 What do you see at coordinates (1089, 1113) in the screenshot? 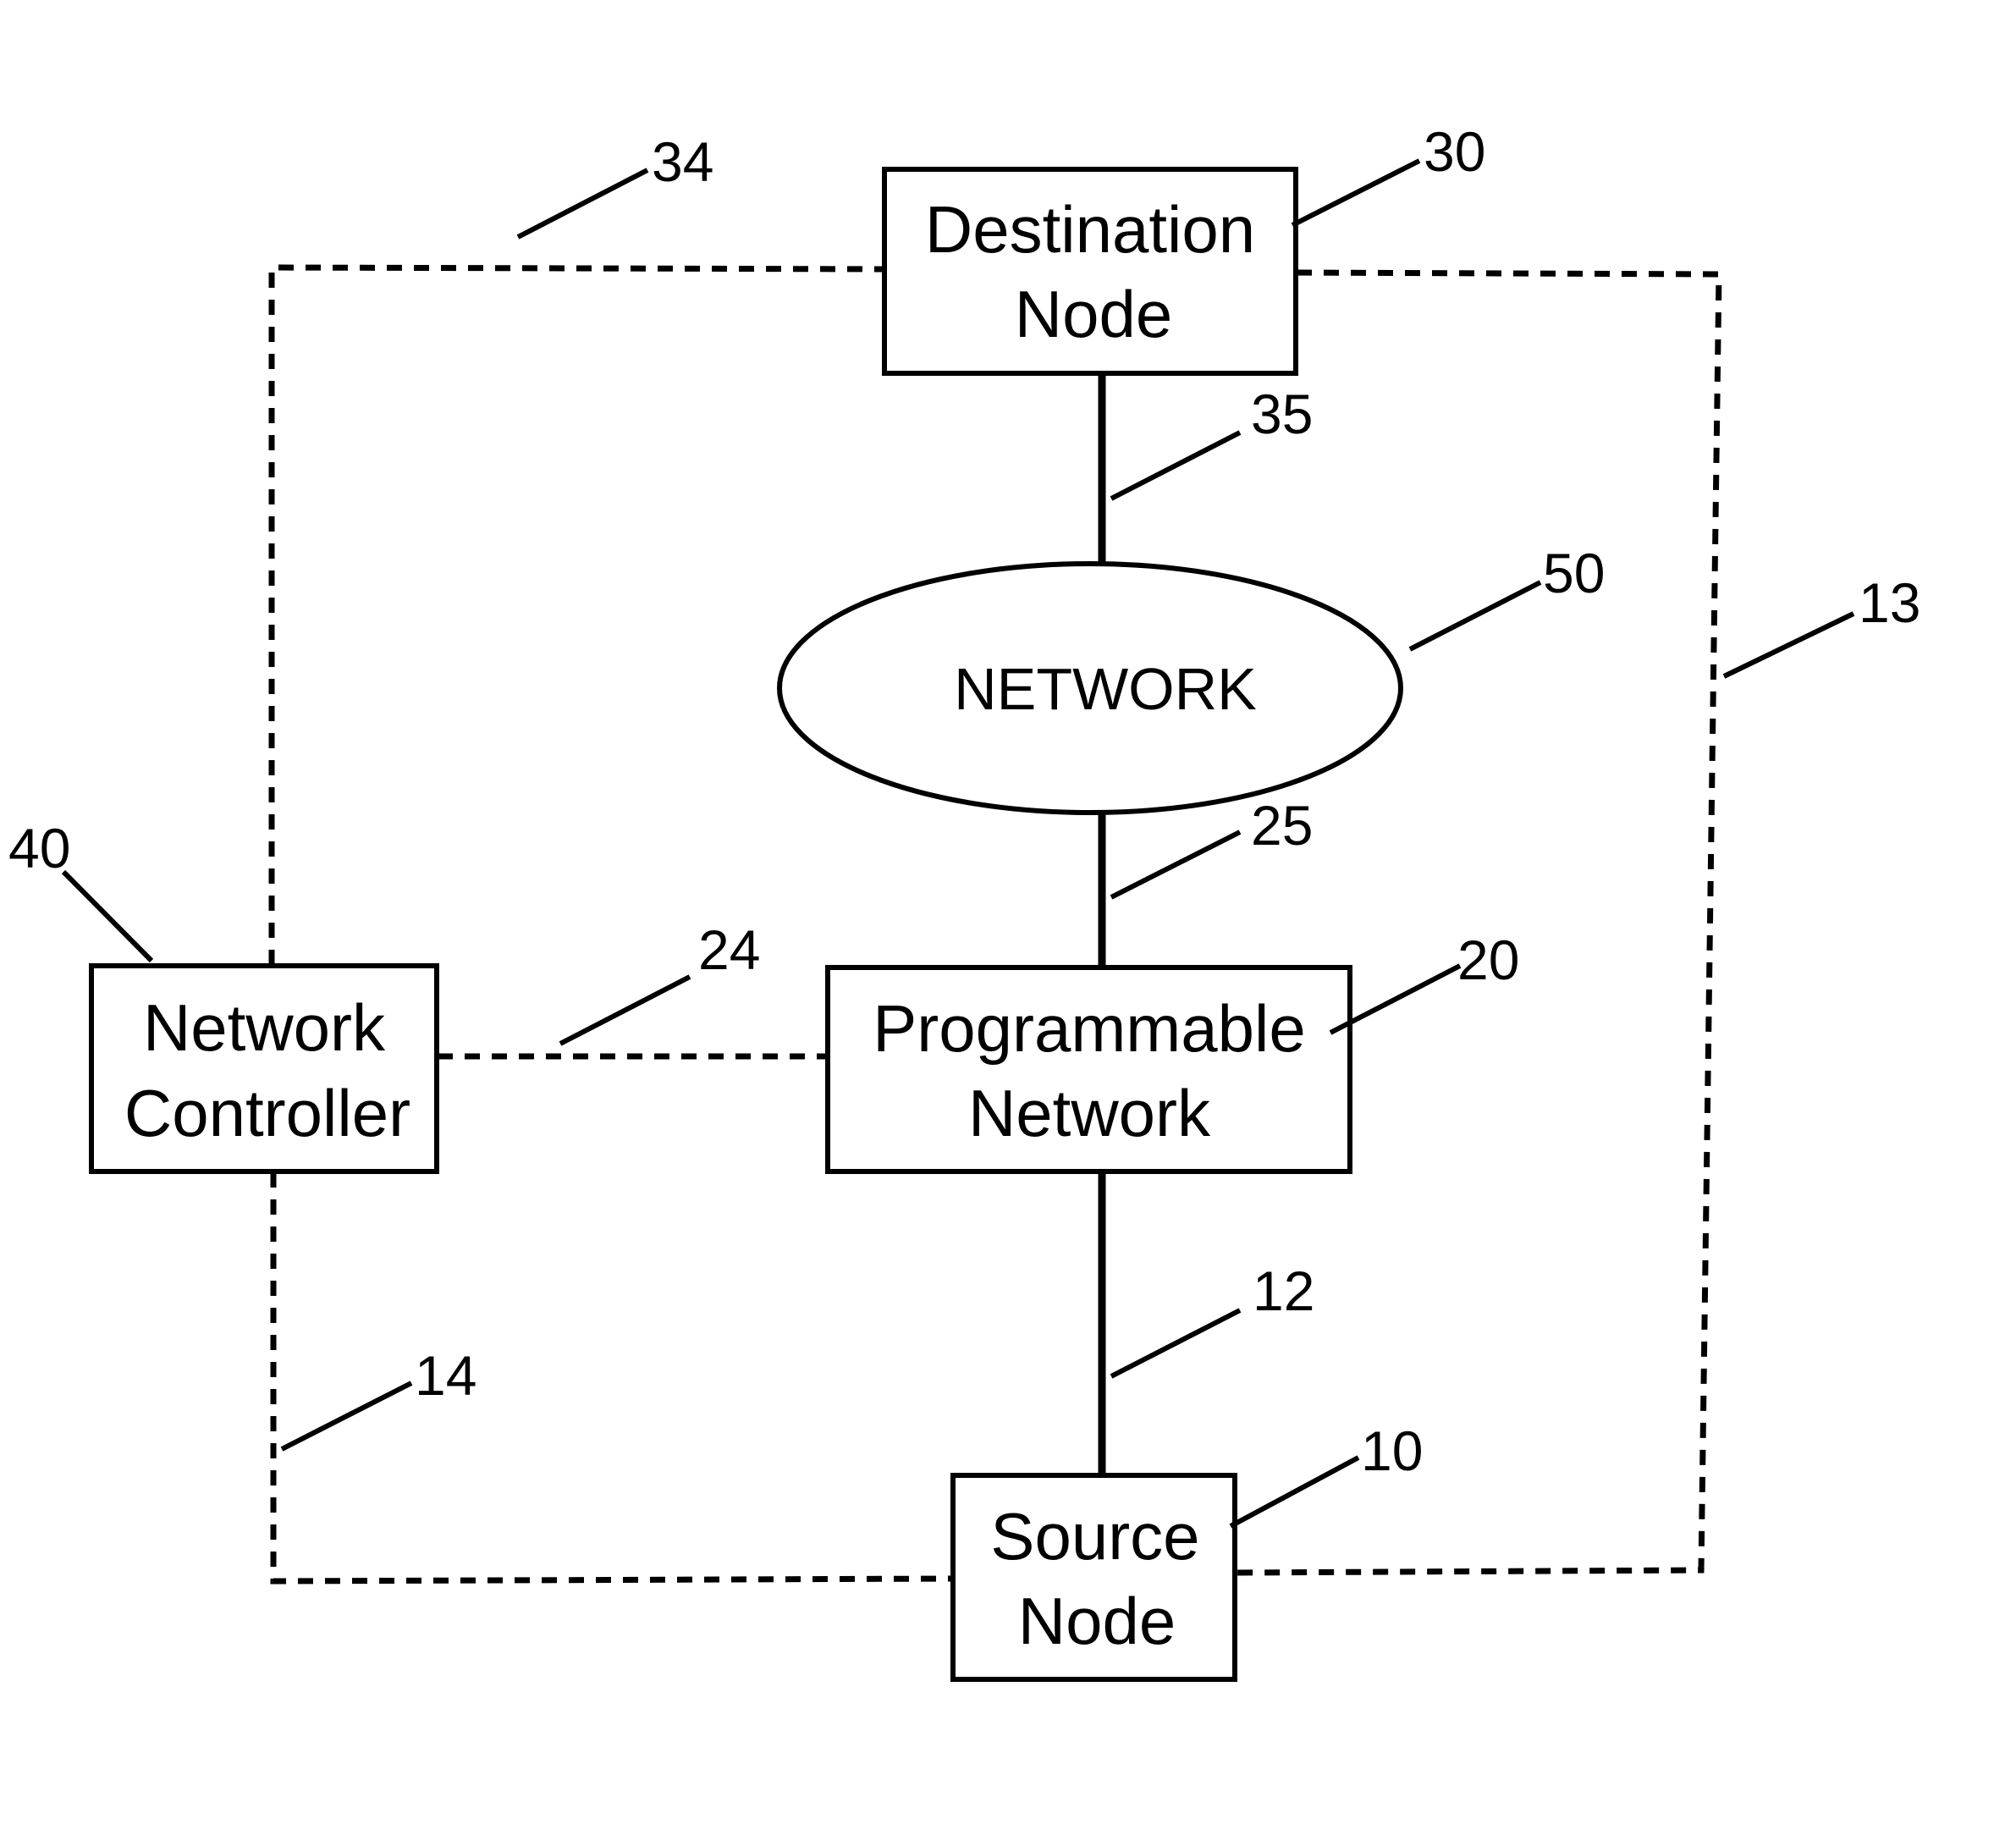
I see `programmable-network-label-2: Network` at bounding box center [1089, 1113].